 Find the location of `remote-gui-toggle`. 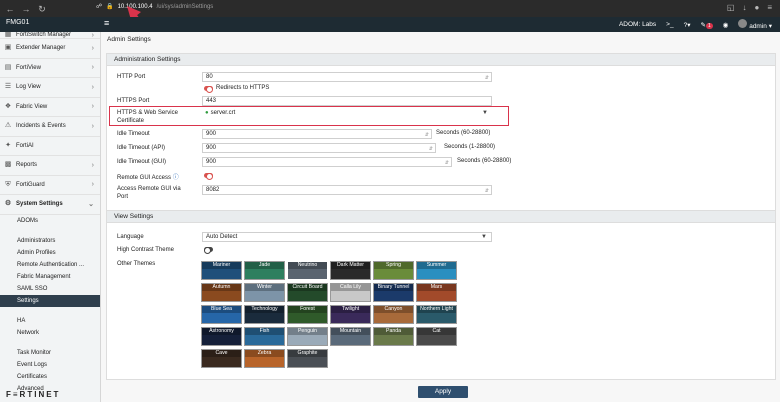

remote-gui-toggle is located at coordinates (208, 176).